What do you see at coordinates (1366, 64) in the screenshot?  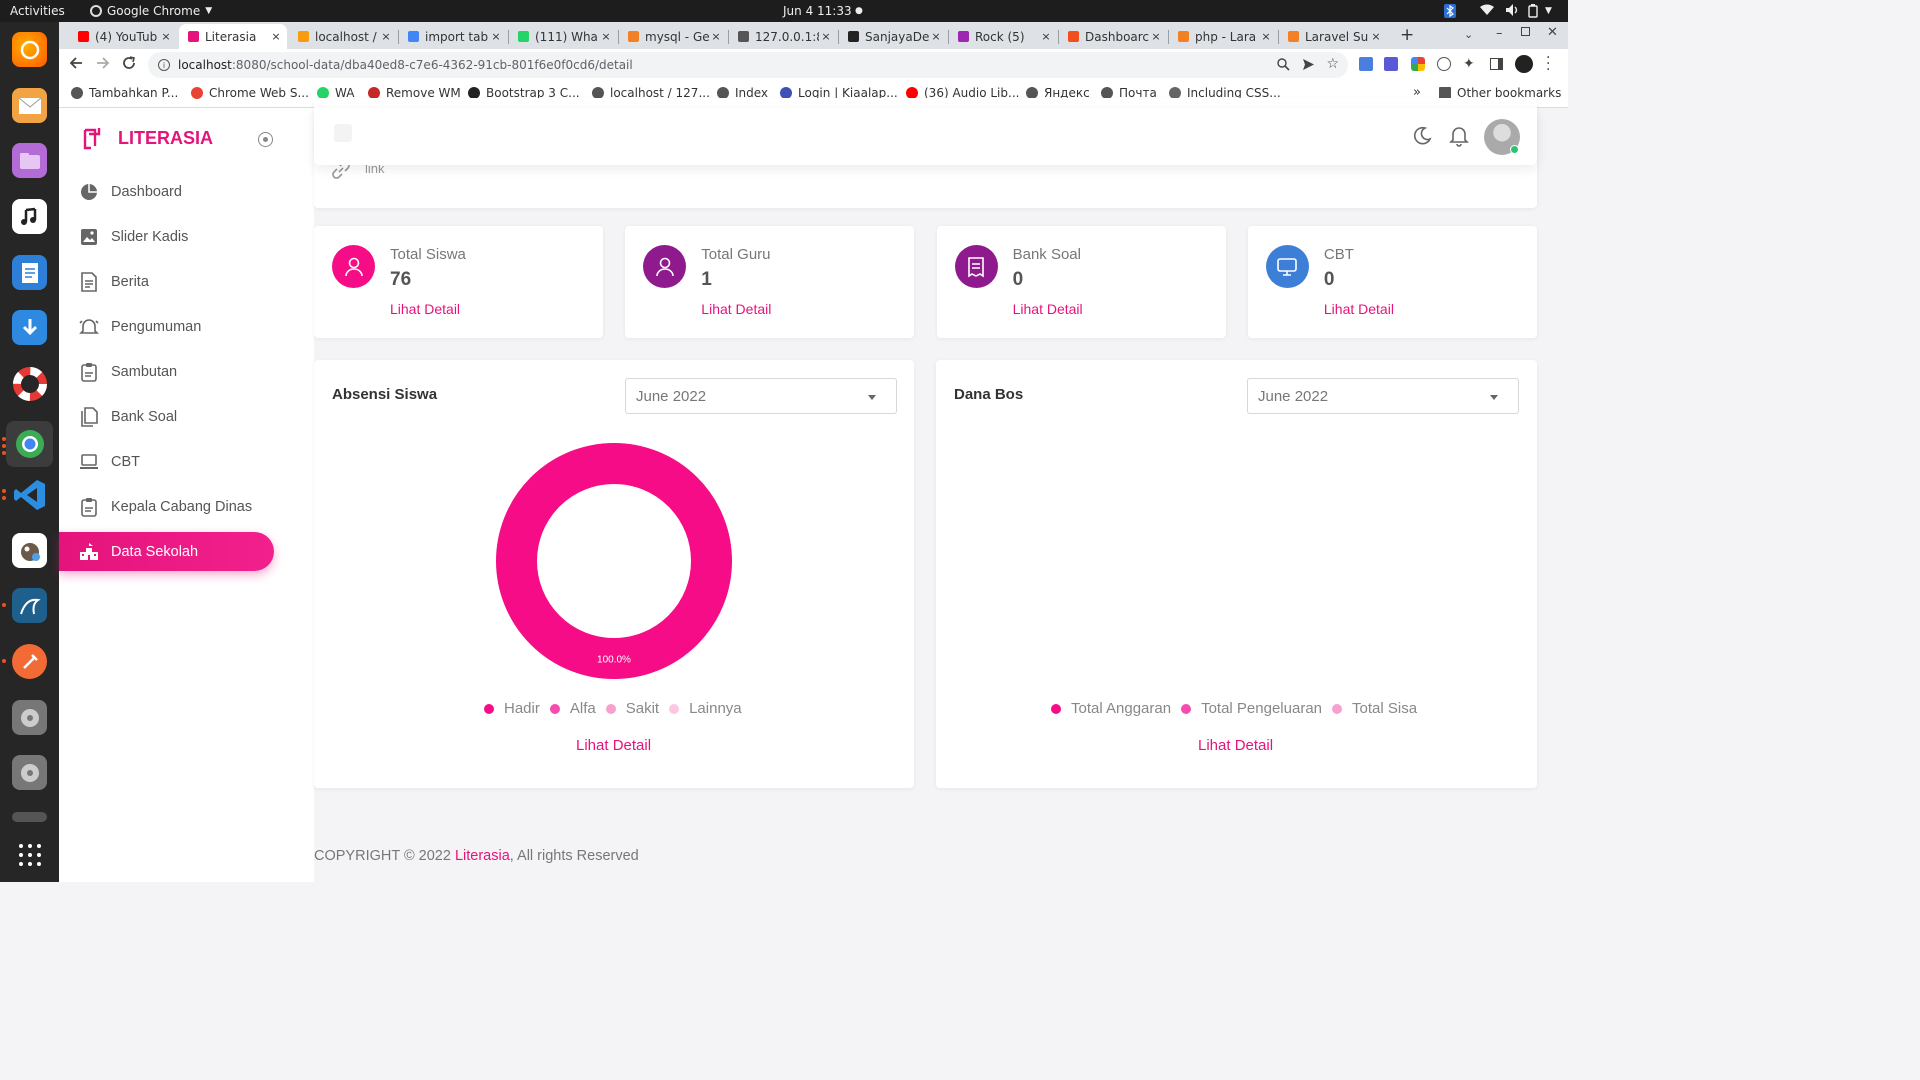 I see `extension-translate-icon` at bounding box center [1366, 64].